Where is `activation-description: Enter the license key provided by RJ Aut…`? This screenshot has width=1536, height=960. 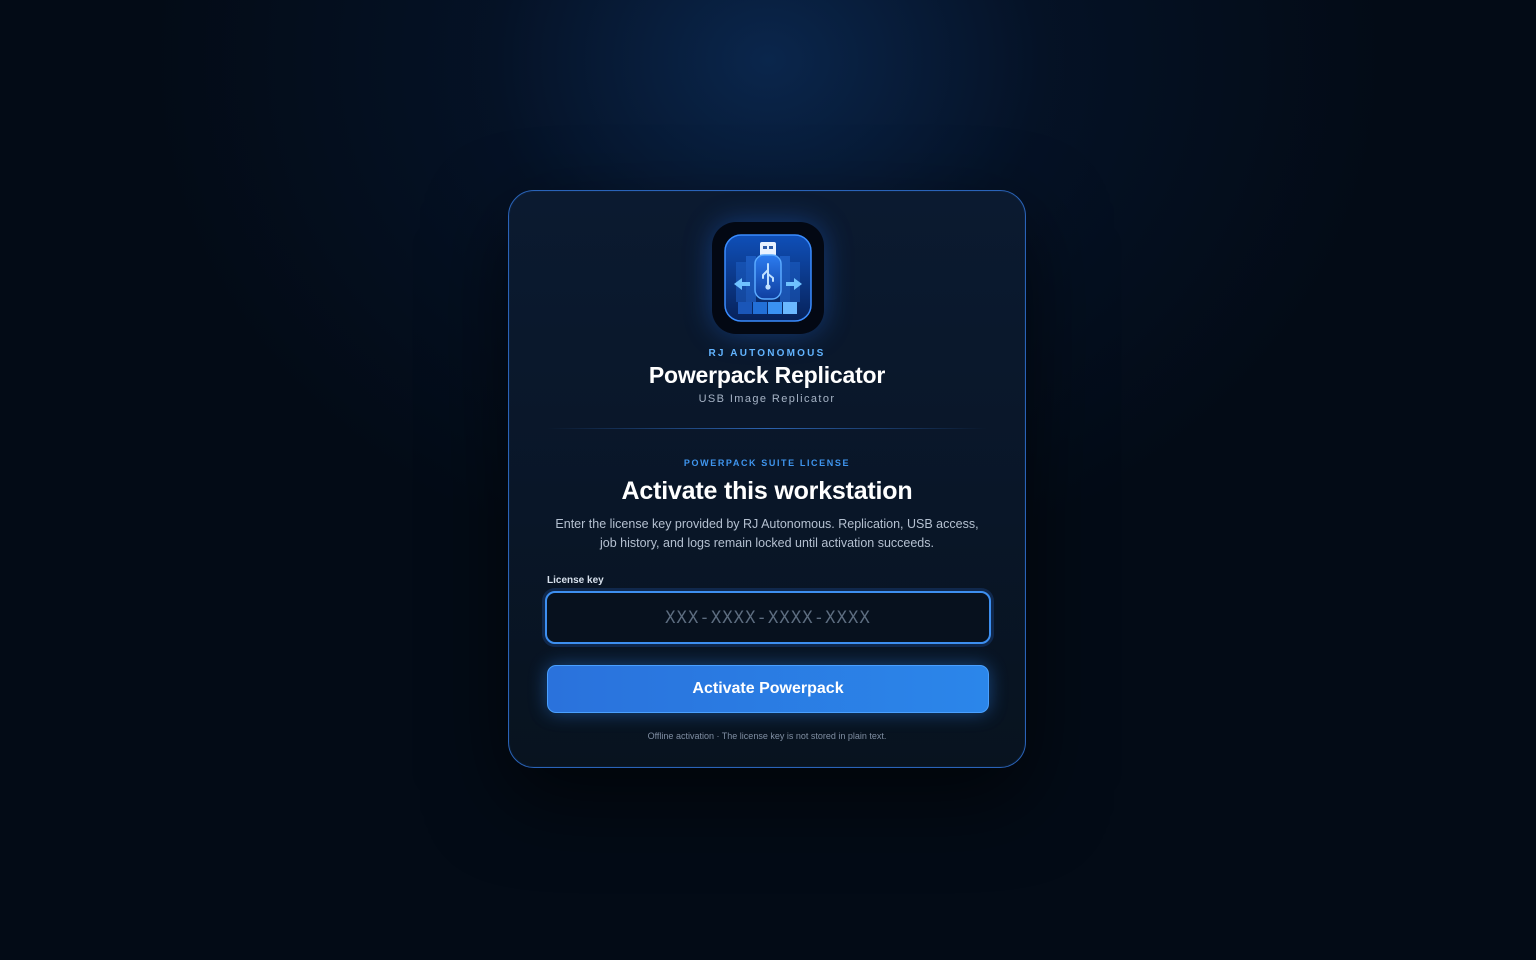
activation-description: Enter the license key provided by RJ Aut… is located at coordinates (767, 533).